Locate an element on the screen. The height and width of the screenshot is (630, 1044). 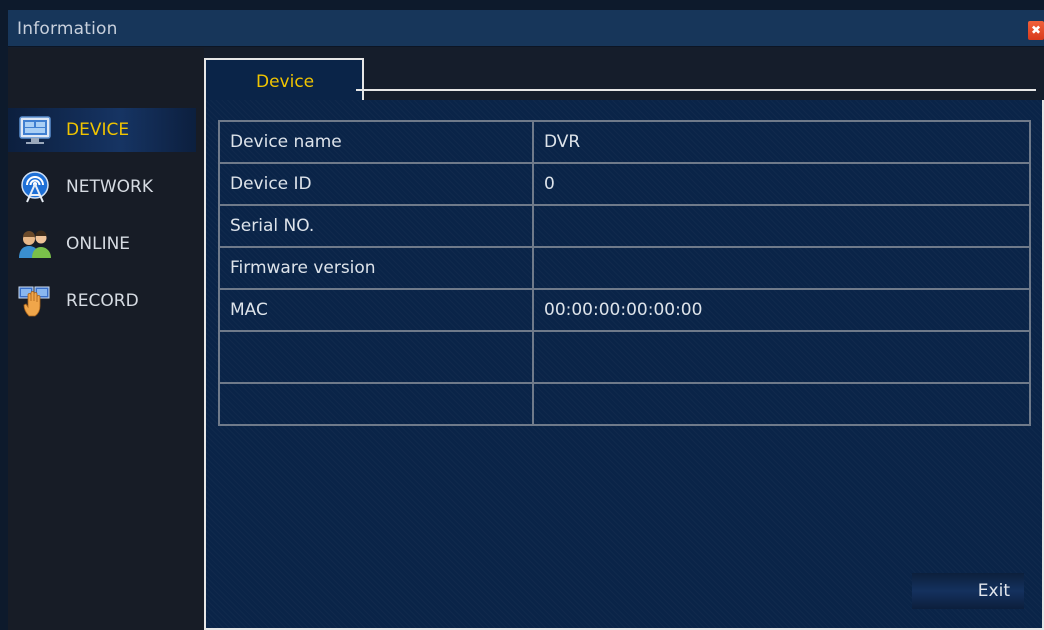
row-value: 0 is located at coordinates (781, 184).